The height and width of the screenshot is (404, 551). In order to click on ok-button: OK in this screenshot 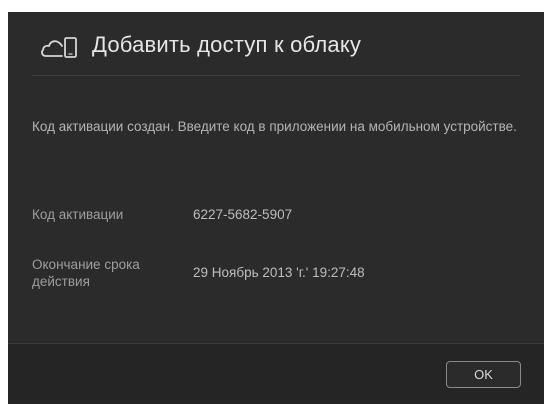, I will do `click(483, 374)`.